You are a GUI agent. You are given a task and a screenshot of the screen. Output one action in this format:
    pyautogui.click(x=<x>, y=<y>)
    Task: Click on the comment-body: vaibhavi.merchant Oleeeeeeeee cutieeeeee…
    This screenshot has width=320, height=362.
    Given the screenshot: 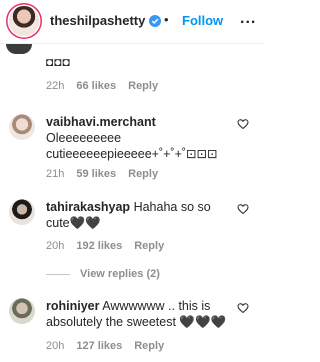 What is the action you would take?
    pyautogui.click(x=138, y=138)
    